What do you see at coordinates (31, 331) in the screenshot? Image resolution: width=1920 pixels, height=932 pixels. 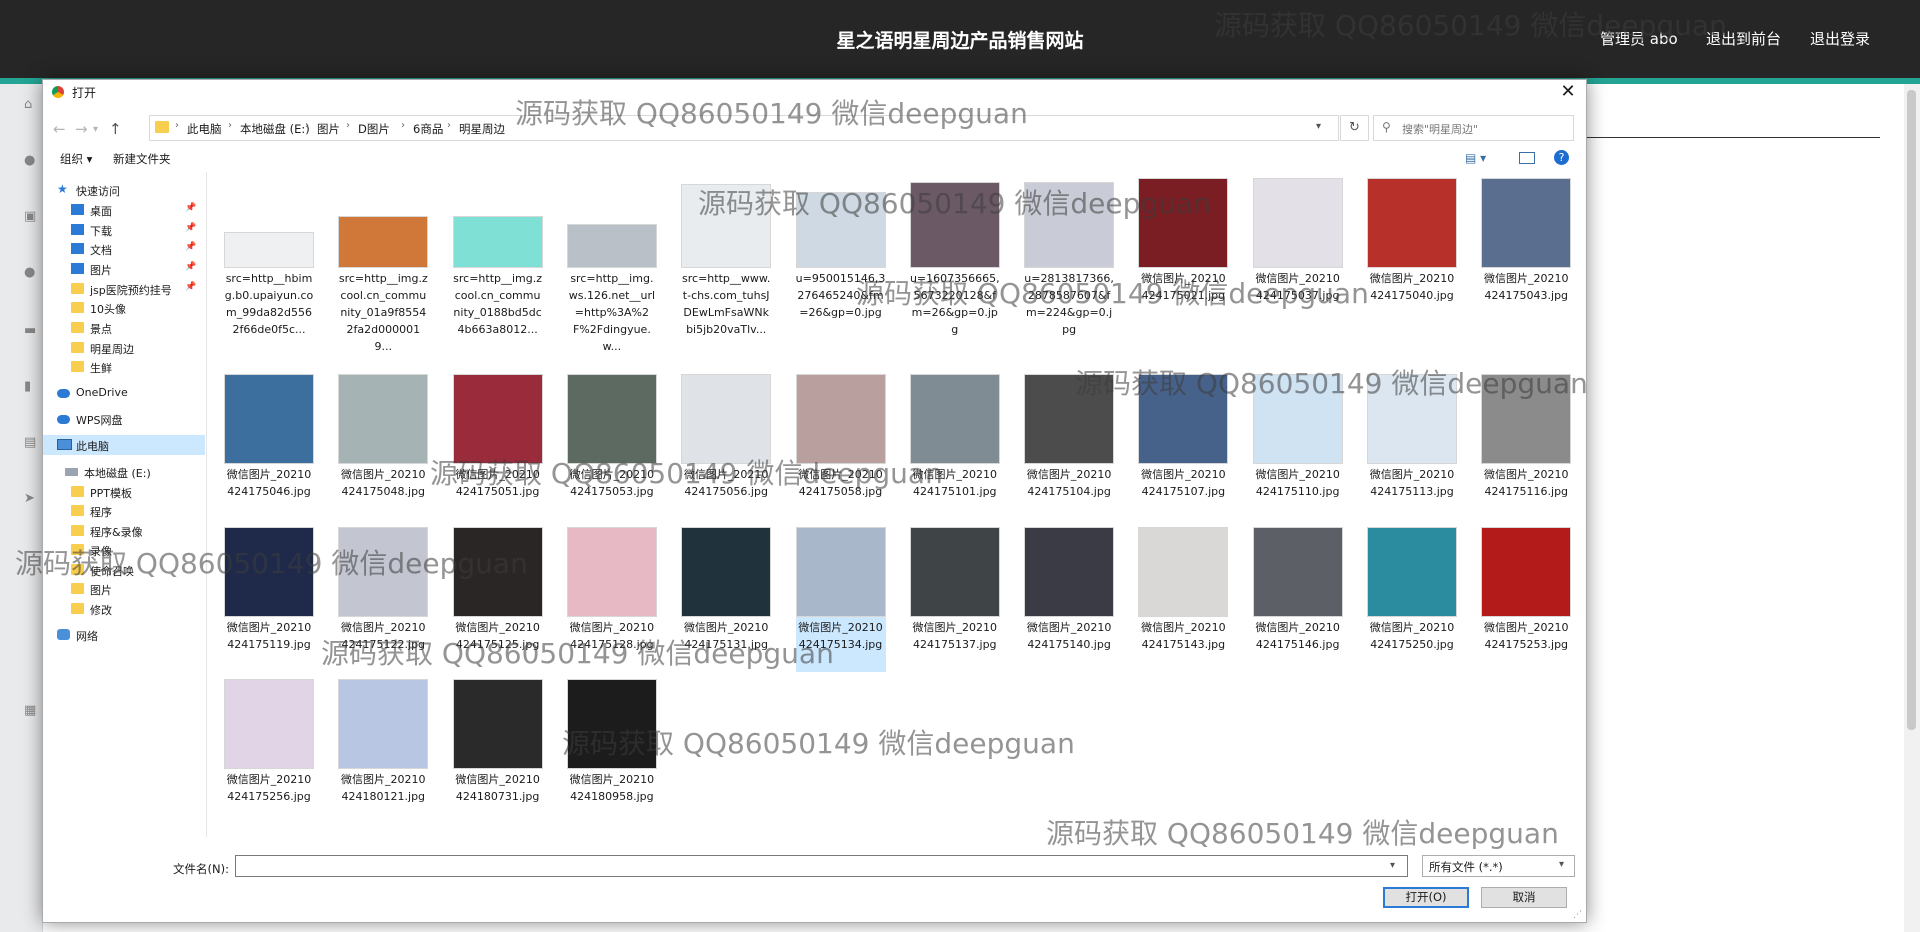 I see `order-icon: ▬` at bounding box center [31, 331].